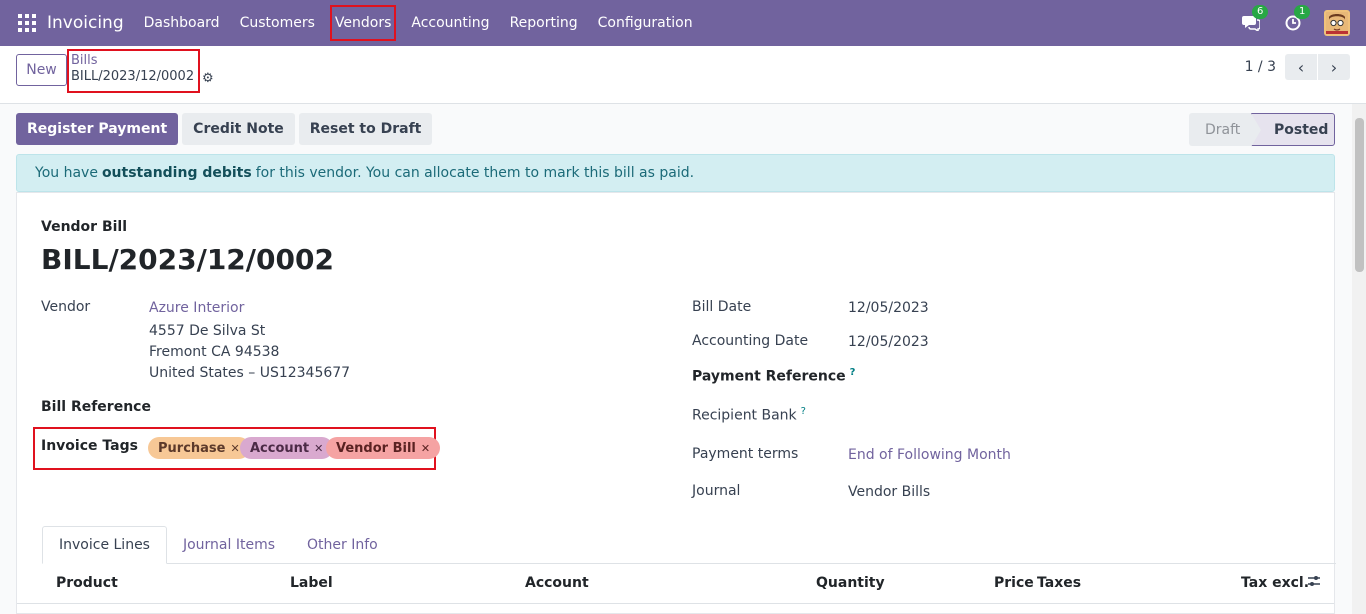 The width and height of the screenshot is (1366, 614). What do you see at coordinates (645, 23) in the screenshot?
I see `menu-configuration: Configuration` at bounding box center [645, 23].